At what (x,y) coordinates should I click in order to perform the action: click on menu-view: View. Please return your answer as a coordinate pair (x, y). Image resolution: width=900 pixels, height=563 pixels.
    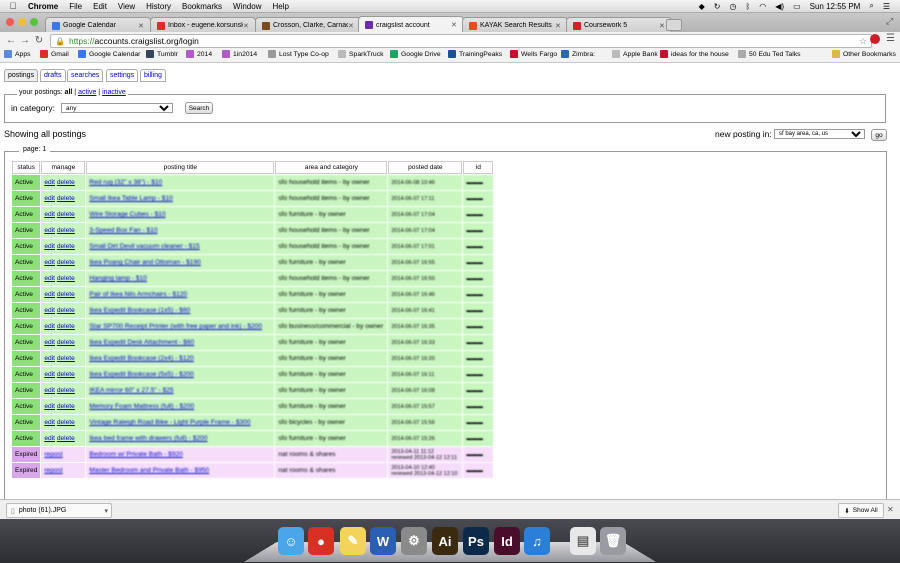
    Looking at the image, I should click on (126, 6).